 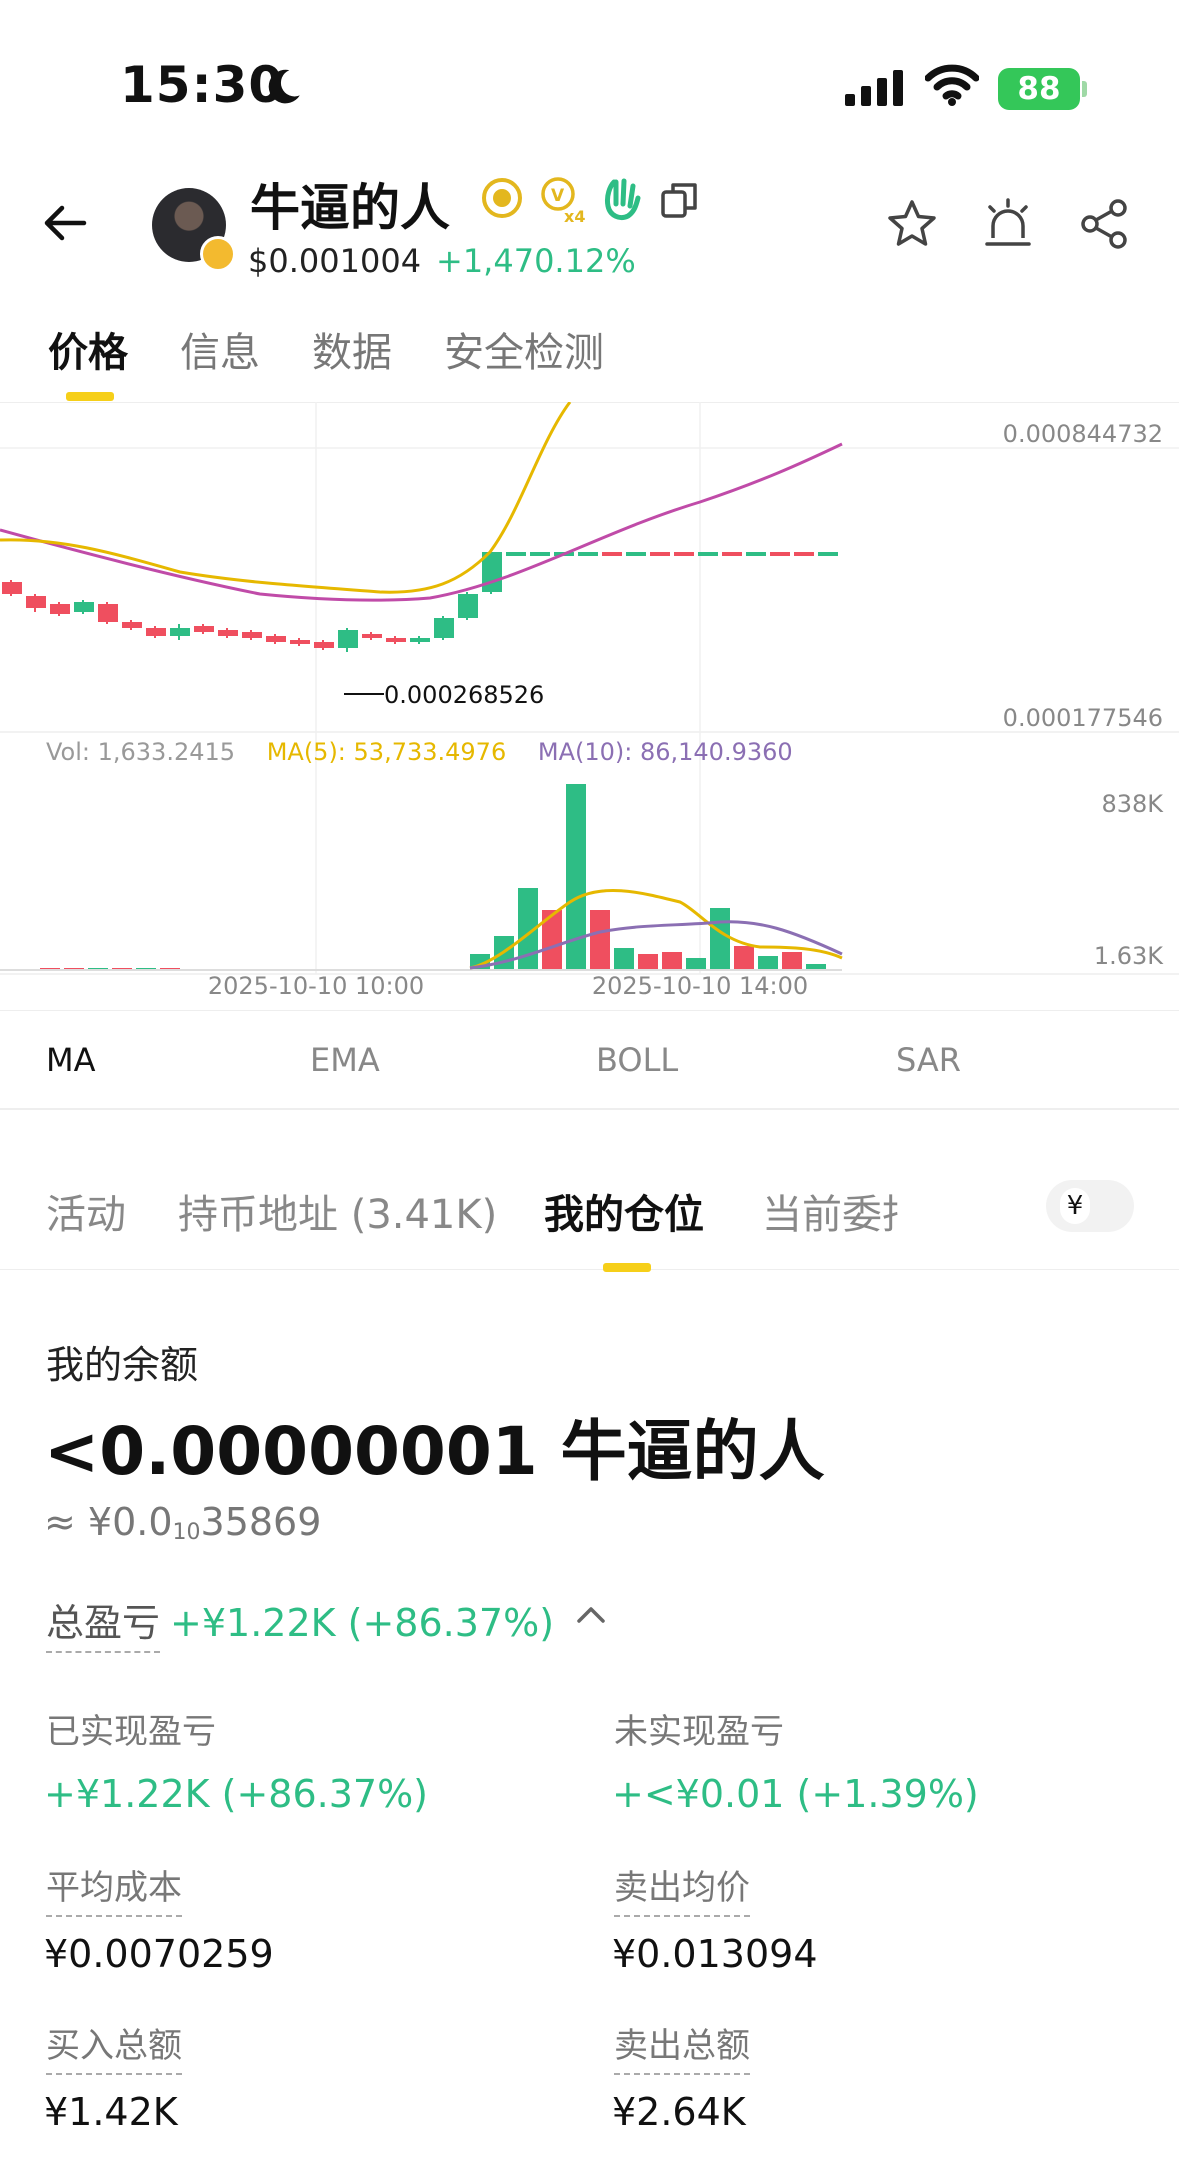 What do you see at coordinates (421, 522) in the screenshot?
I see `ma-long-line` at bounding box center [421, 522].